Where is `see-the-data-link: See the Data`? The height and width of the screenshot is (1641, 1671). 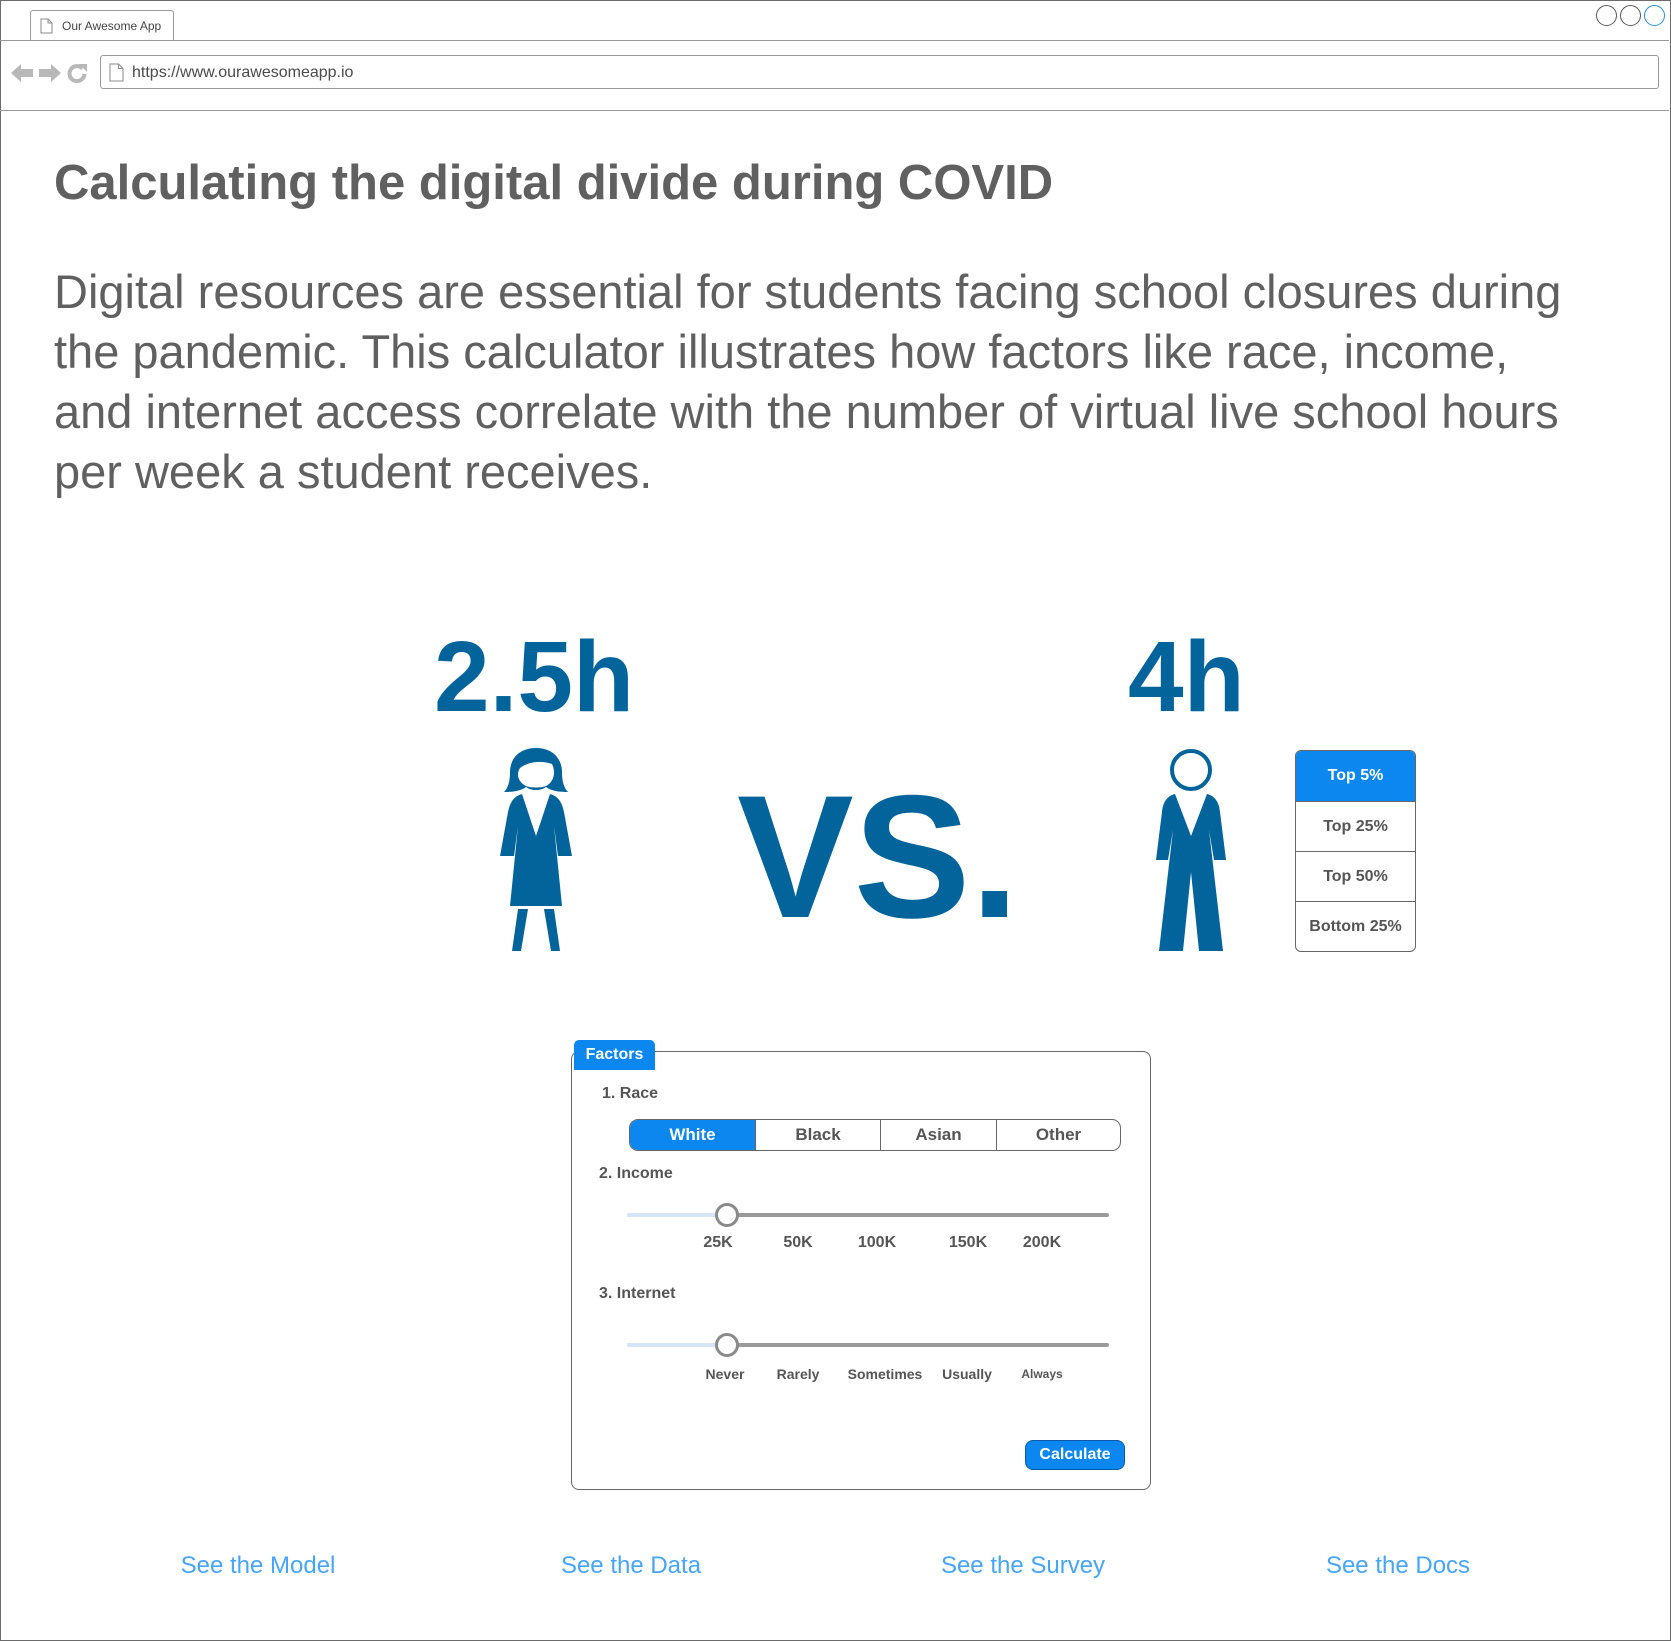
see-the-data-link: See the Data is located at coordinates (631, 1566).